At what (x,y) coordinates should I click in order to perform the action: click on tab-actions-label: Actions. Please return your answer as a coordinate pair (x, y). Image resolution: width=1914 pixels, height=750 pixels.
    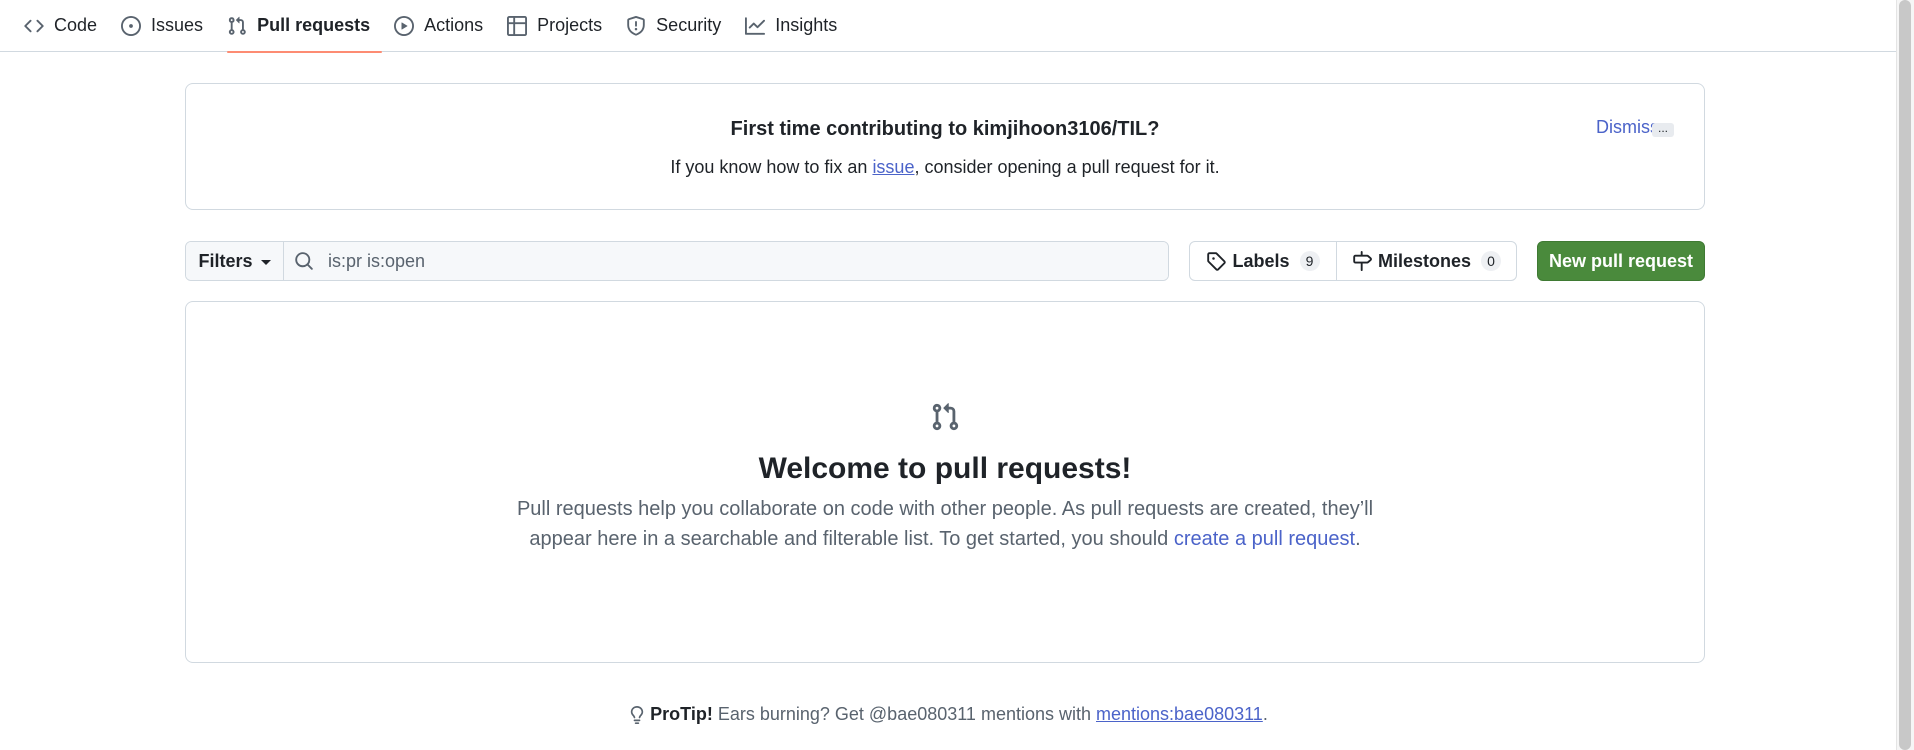
    Looking at the image, I should click on (454, 25).